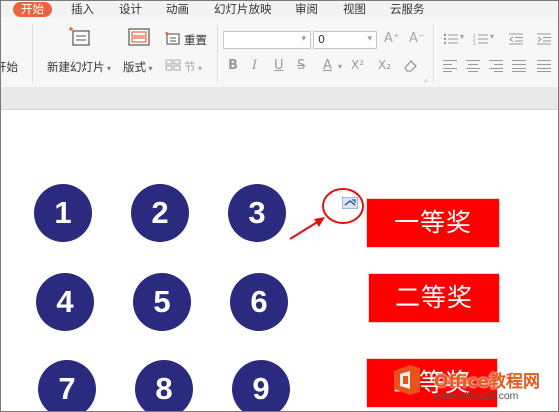 The height and width of the screenshot is (412, 559). What do you see at coordinates (487, 382) in the screenshot?
I see `watermark-title: Office教程网` at bounding box center [487, 382].